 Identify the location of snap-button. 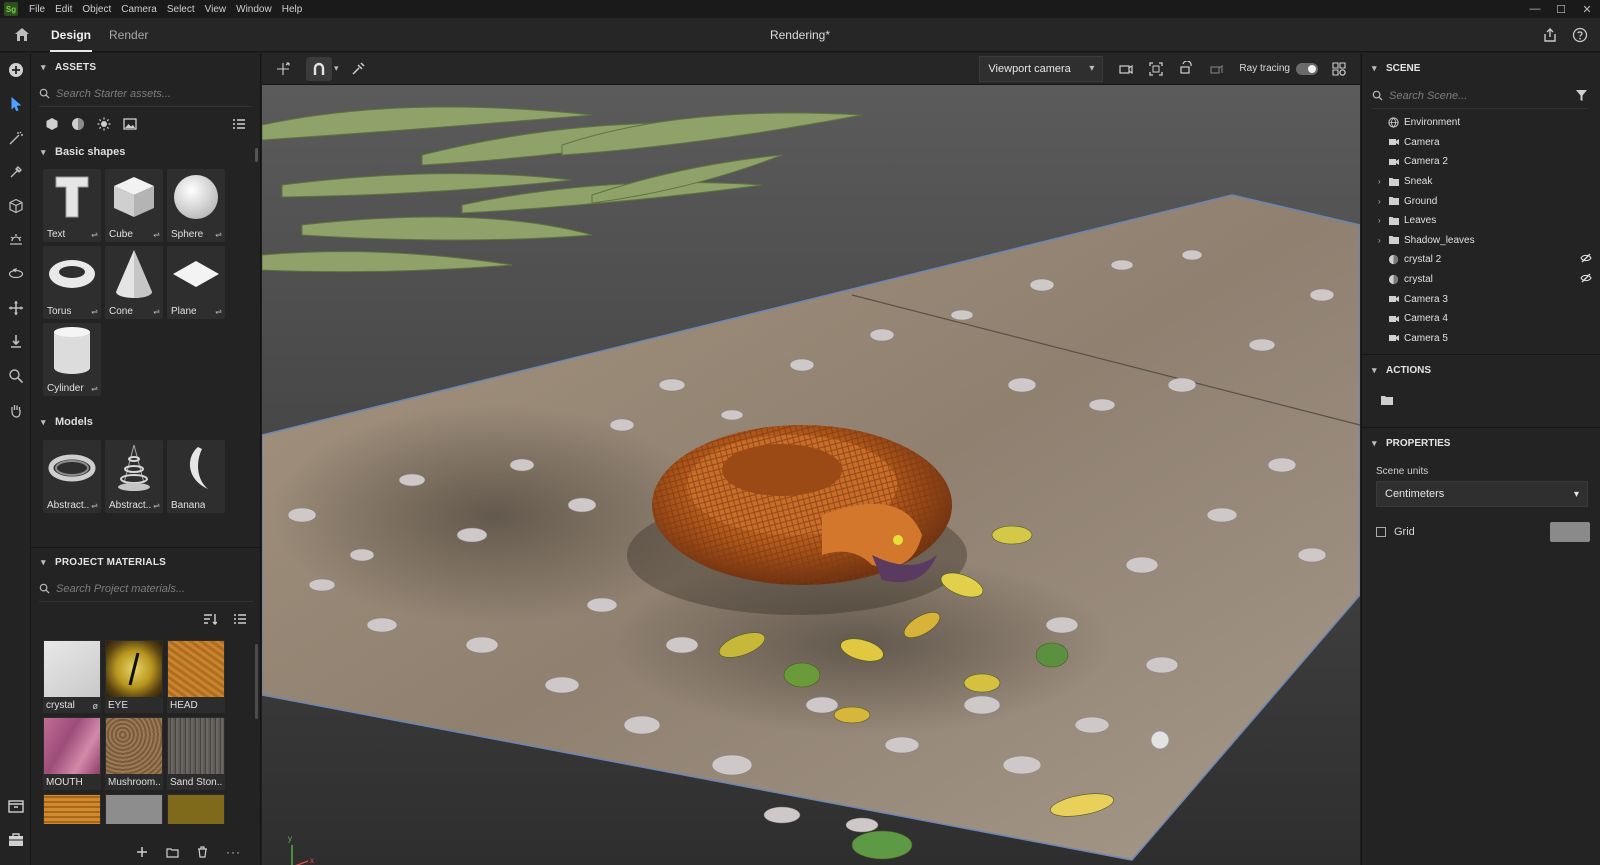
(319, 68).